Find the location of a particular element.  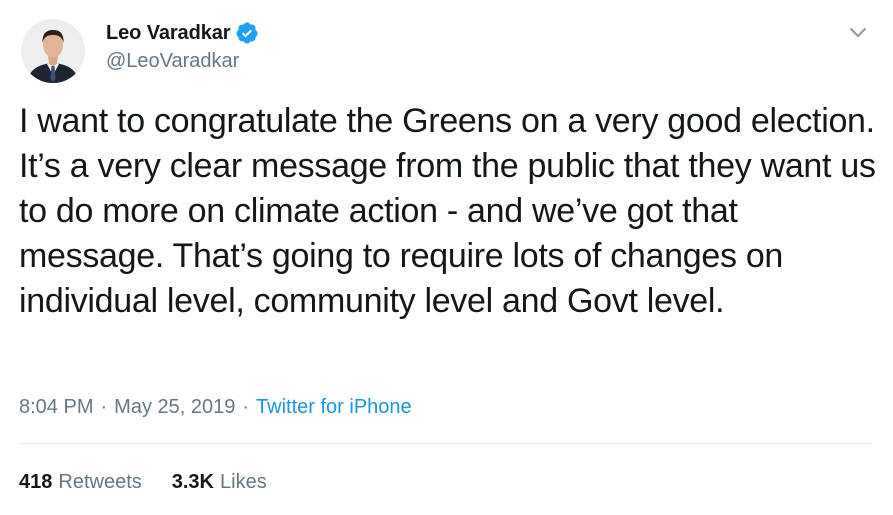

author-display-name: Leo Varadkar is located at coordinates (168, 33).